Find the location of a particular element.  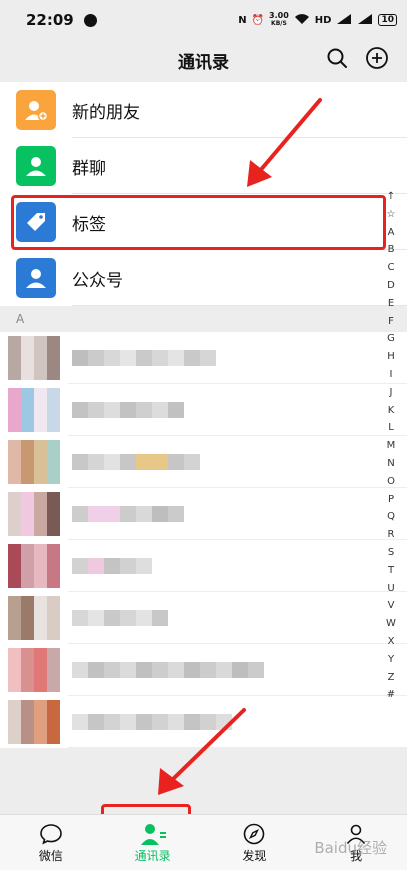

compass-icon is located at coordinates (254, 834).